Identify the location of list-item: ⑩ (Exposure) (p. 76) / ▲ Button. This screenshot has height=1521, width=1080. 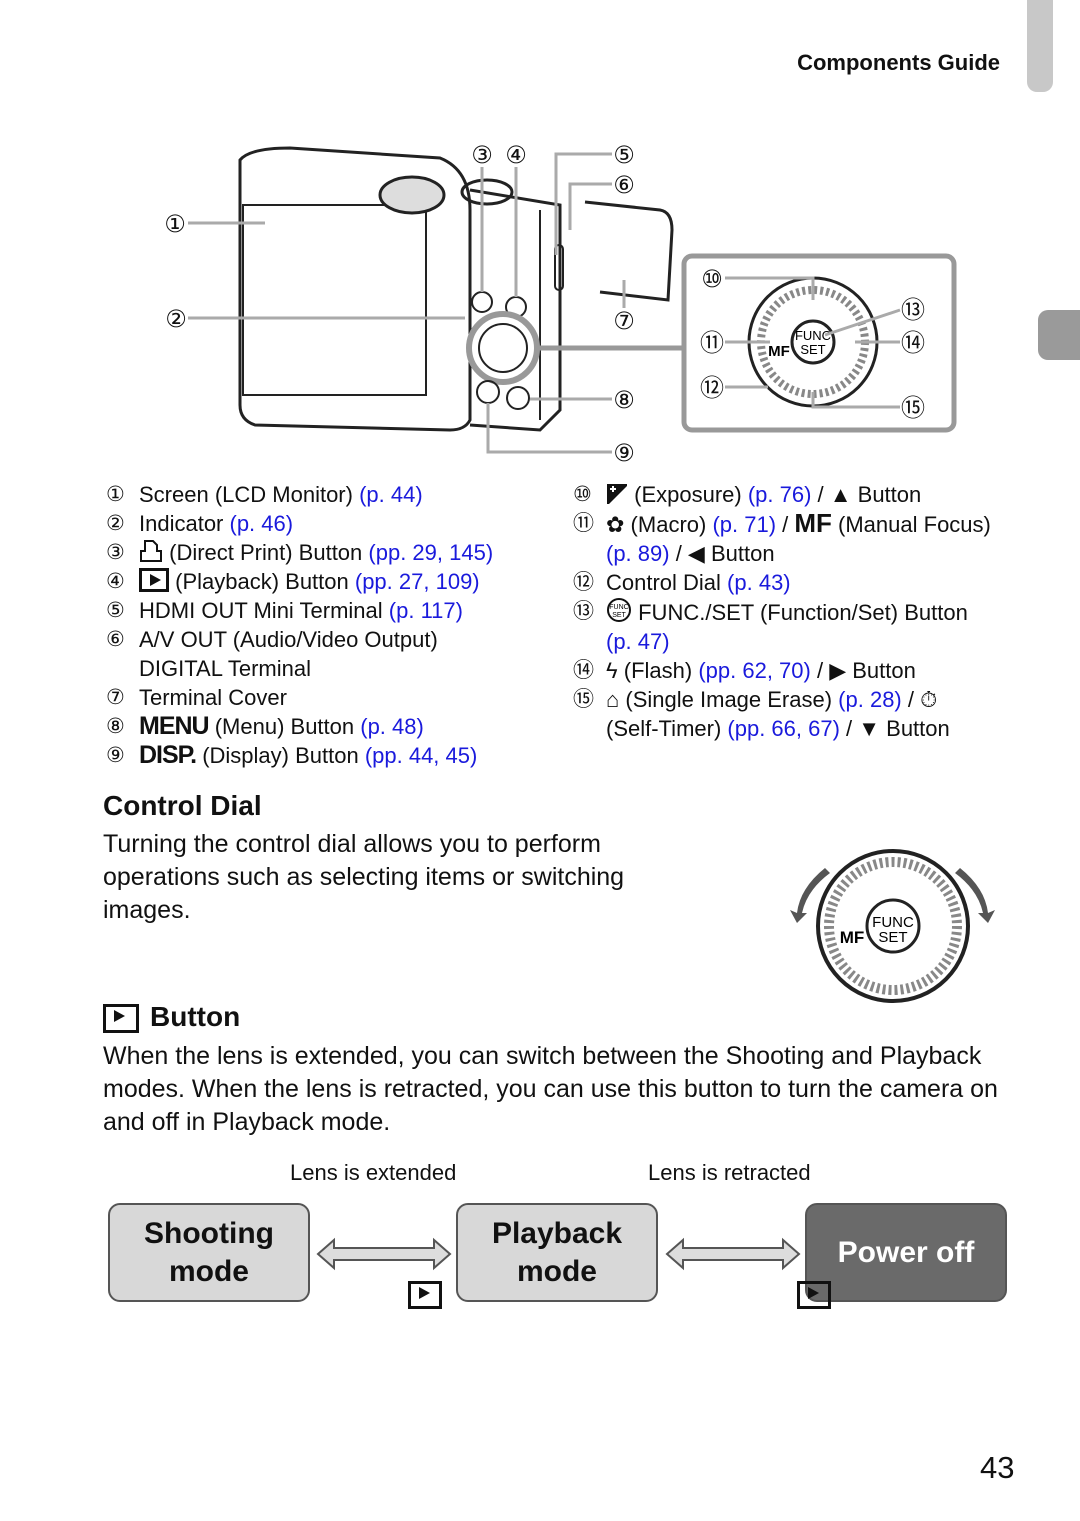
(747, 494).